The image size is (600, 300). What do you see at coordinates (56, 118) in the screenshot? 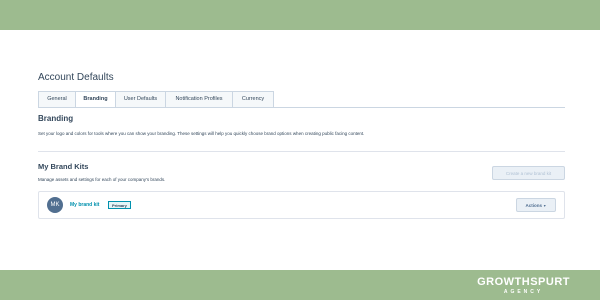
I see `branding-title: Branding` at bounding box center [56, 118].